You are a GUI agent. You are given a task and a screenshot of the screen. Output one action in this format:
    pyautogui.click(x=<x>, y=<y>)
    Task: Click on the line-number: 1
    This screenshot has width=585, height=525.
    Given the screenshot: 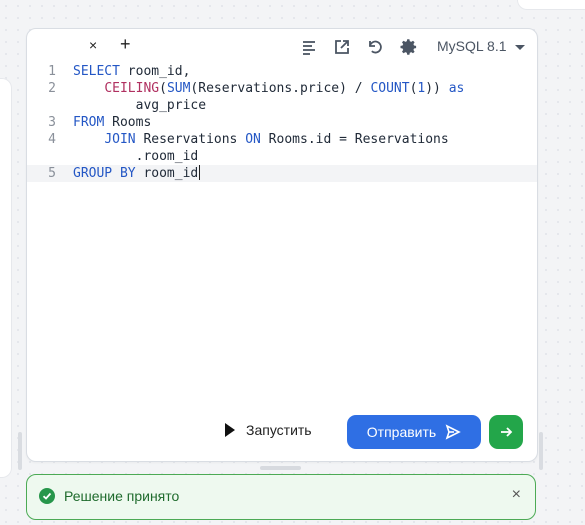 What is the action you would take?
    pyautogui.click(x=52, y=71)
    